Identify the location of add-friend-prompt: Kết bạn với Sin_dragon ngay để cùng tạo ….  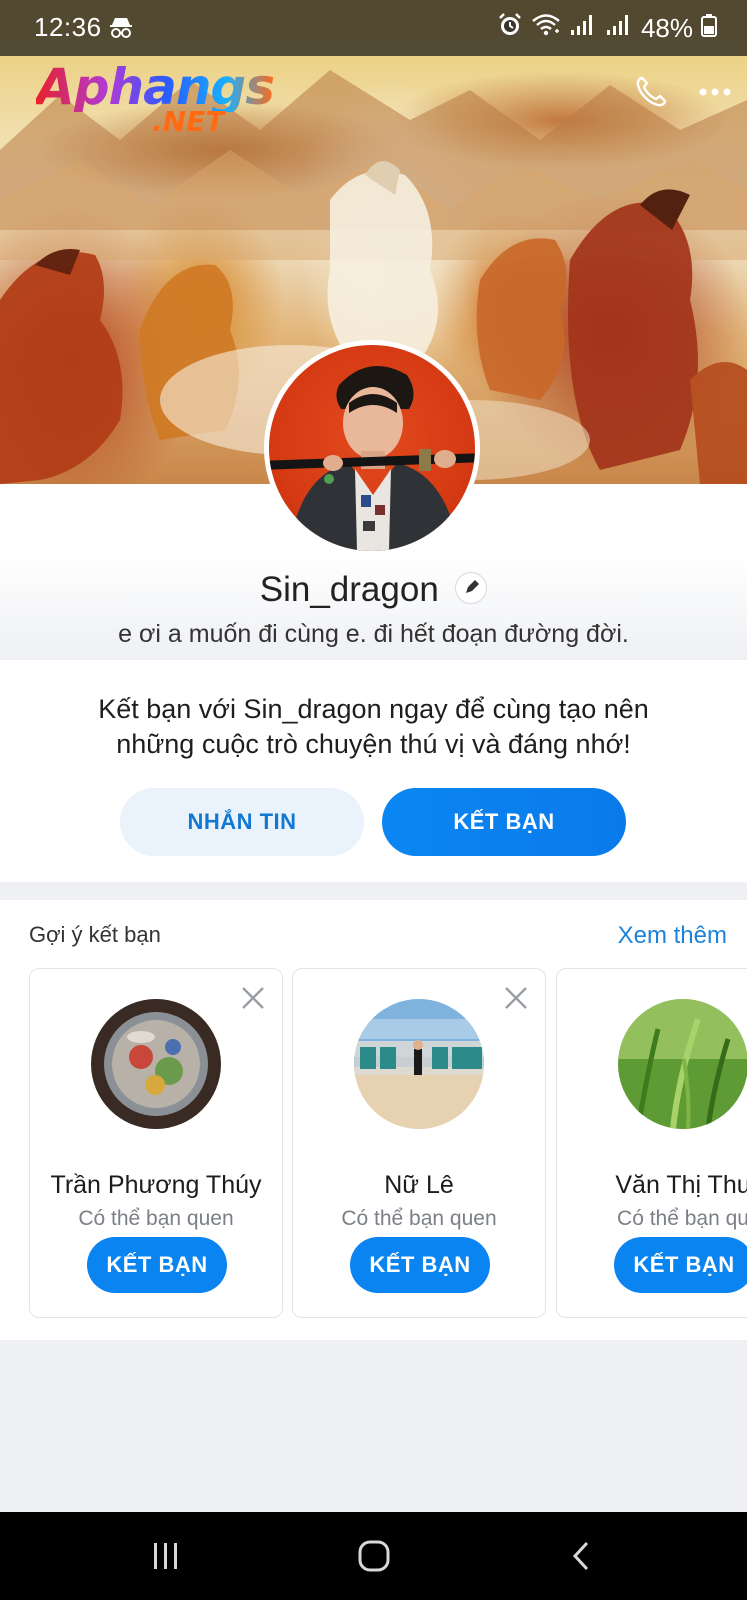
(373, 771).